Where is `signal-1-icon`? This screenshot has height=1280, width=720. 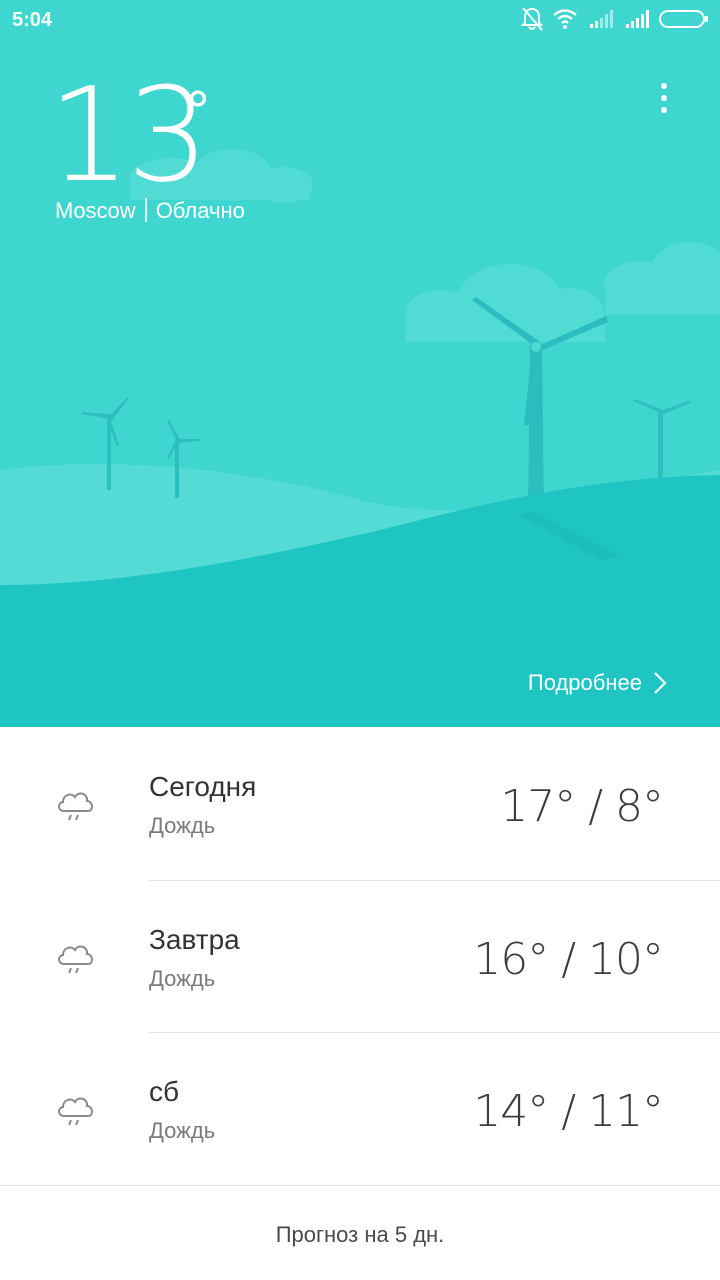
signal-1-icon is located at coordinates (601, 19).